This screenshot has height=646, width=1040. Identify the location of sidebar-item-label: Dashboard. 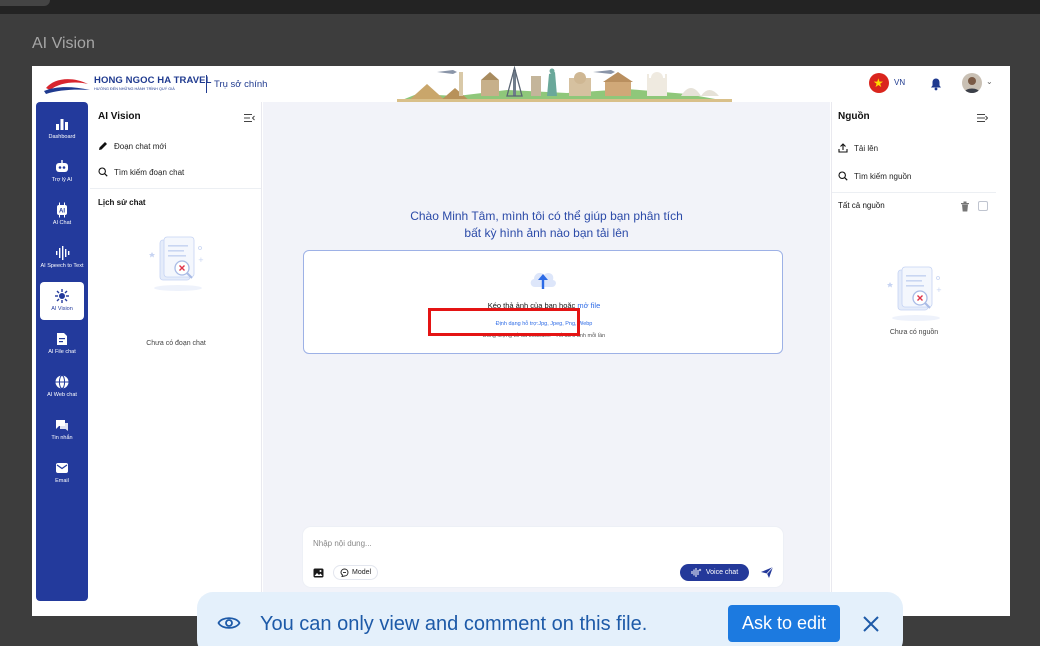
(62, 137).